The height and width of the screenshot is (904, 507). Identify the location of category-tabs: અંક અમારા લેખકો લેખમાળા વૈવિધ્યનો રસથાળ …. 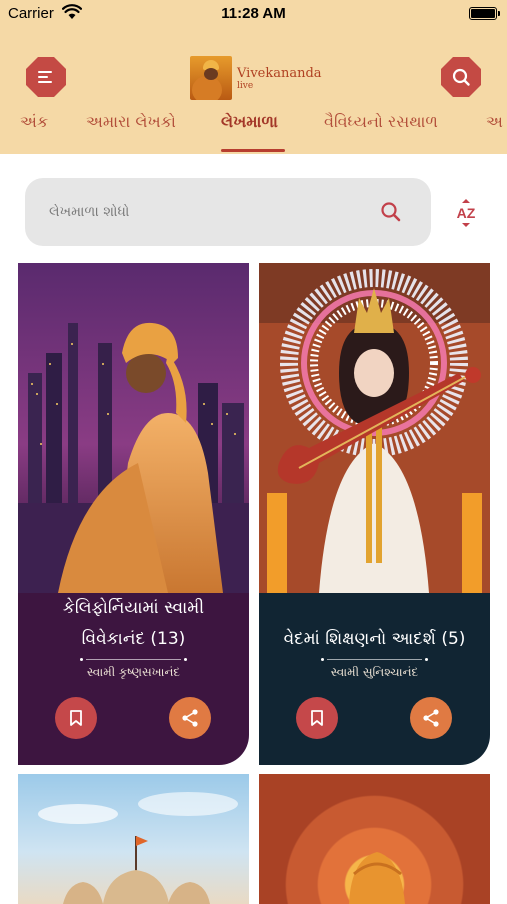
(253, 131).